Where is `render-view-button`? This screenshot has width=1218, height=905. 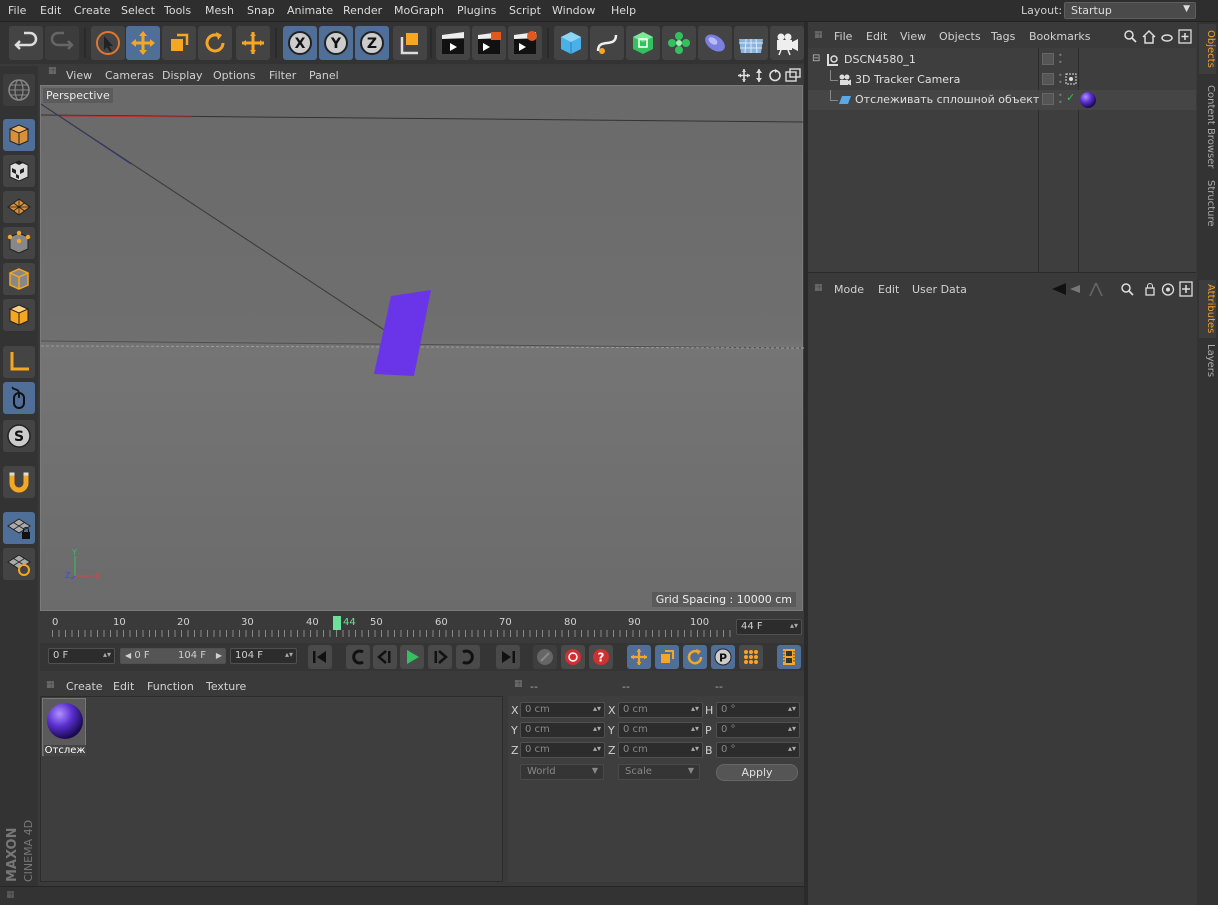
render-view-button is located at coordinates (453, 43).